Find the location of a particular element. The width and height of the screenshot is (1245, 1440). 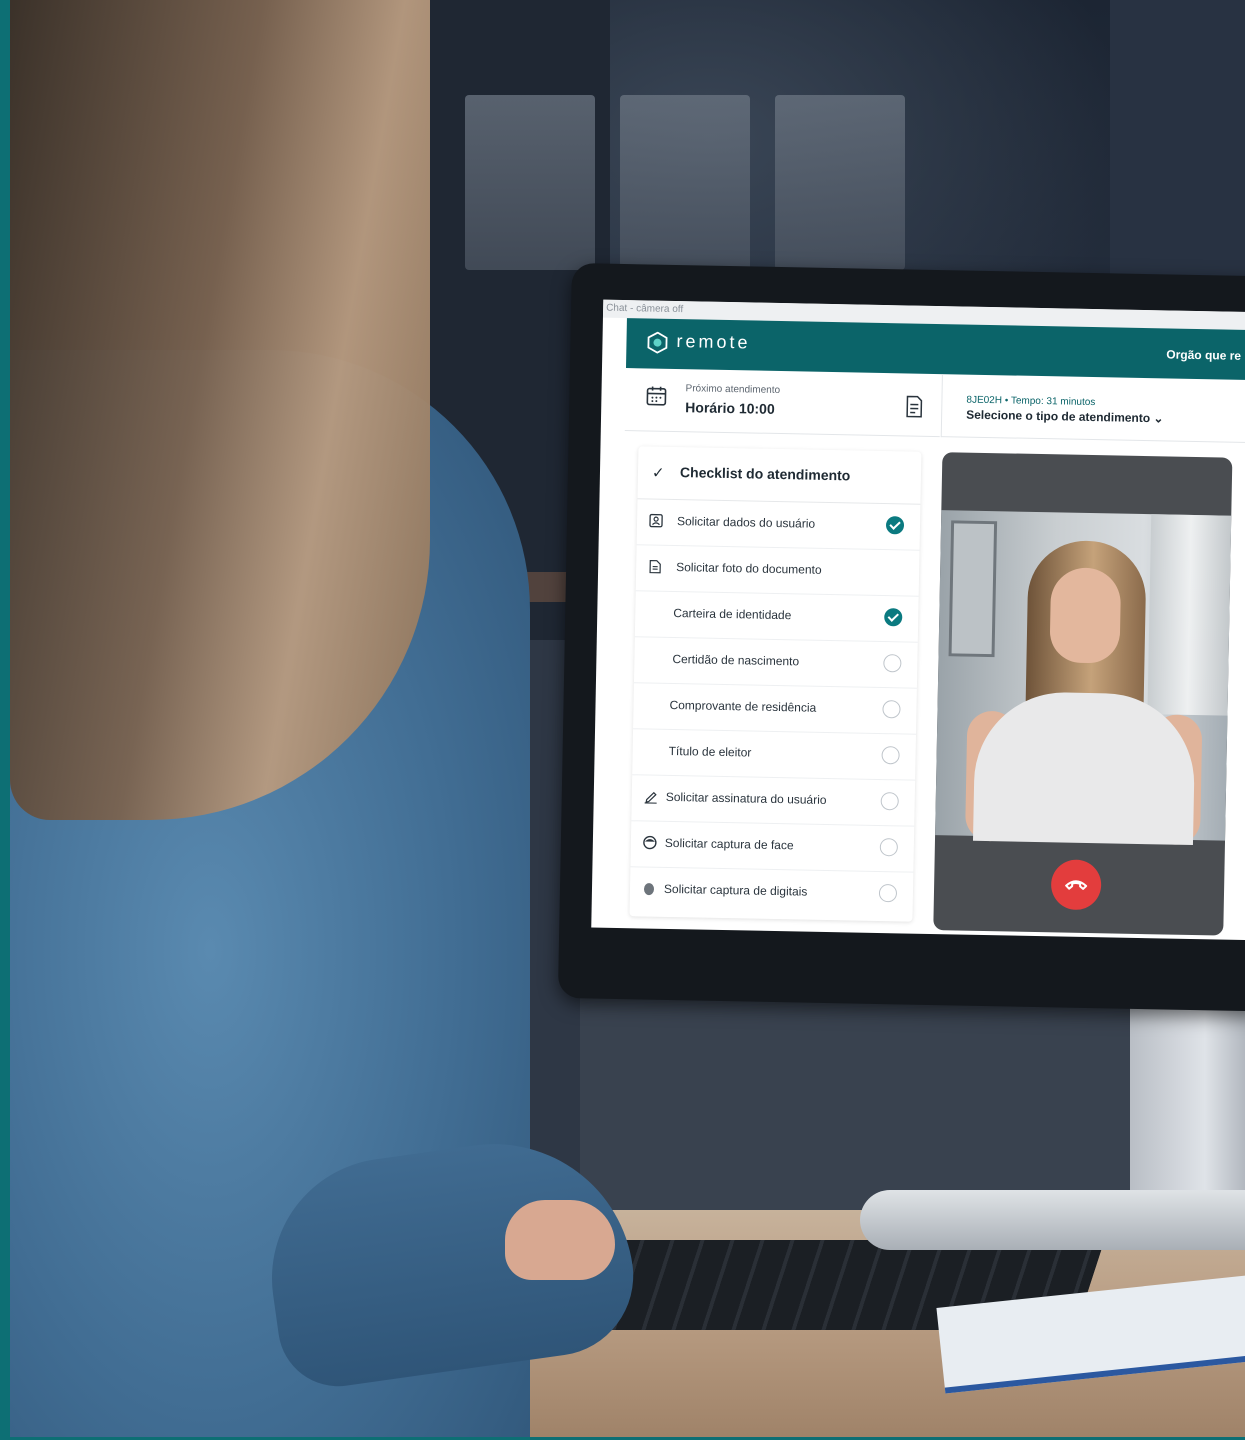

checklist-title: Checklist do atendimento is located at coordinates (765, 474).